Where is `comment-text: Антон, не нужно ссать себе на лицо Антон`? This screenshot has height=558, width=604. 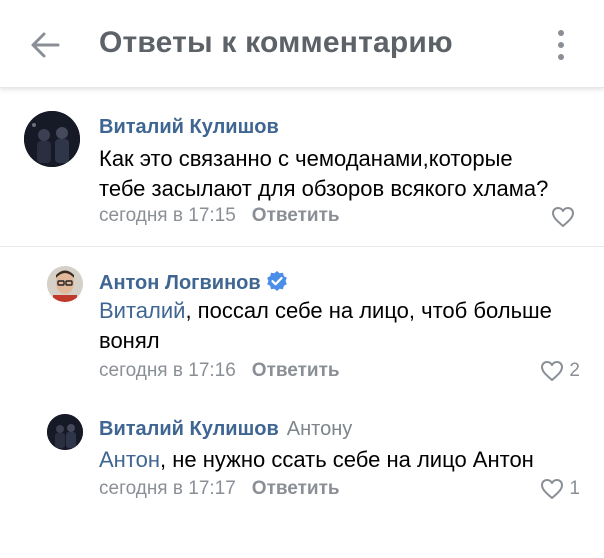 comment-text: Антон, не нужно ссать себе на лицо Антон is located at coordinates (316, 459).